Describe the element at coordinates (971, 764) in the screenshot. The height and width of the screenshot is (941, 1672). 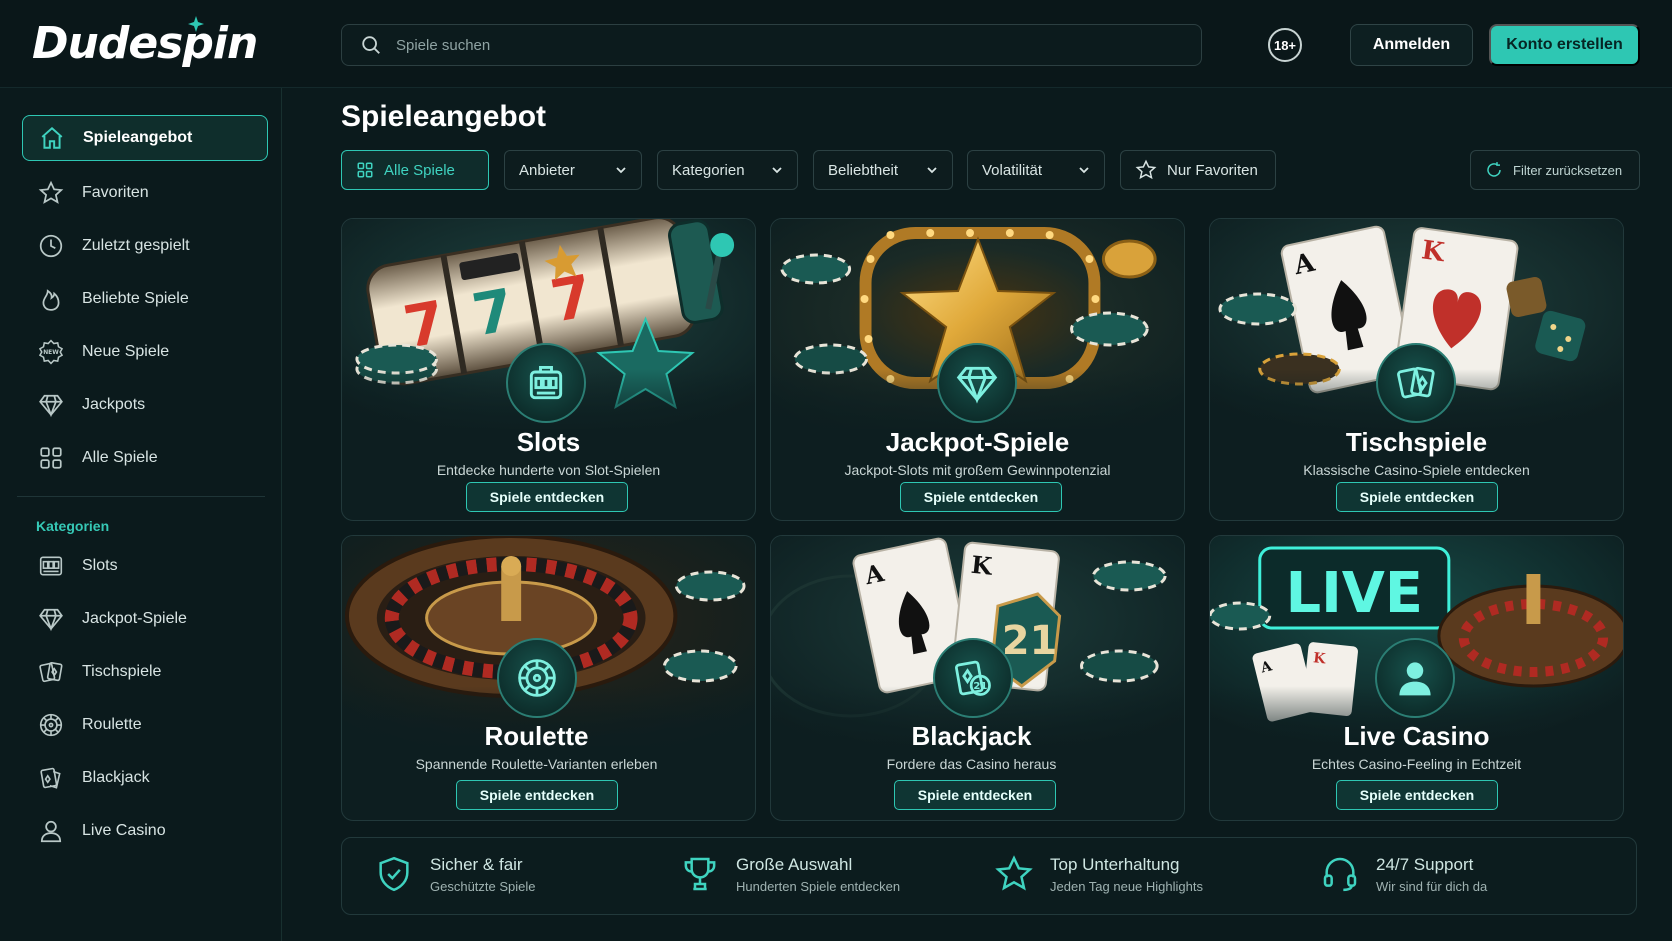
I see `card-subtitle: Fordere das Casino heraus` at that location.